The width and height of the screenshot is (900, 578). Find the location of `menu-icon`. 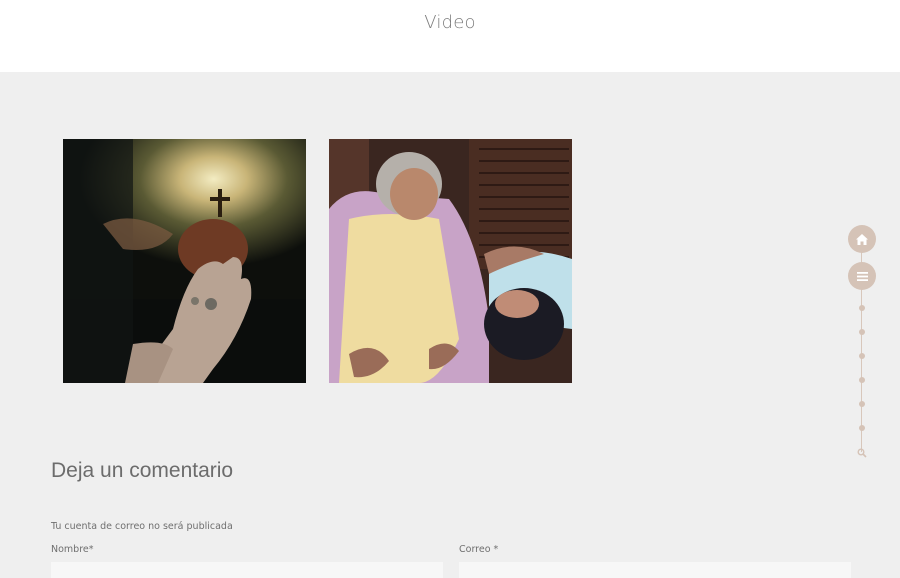

menu-icon is located at coordinates (862, 276).